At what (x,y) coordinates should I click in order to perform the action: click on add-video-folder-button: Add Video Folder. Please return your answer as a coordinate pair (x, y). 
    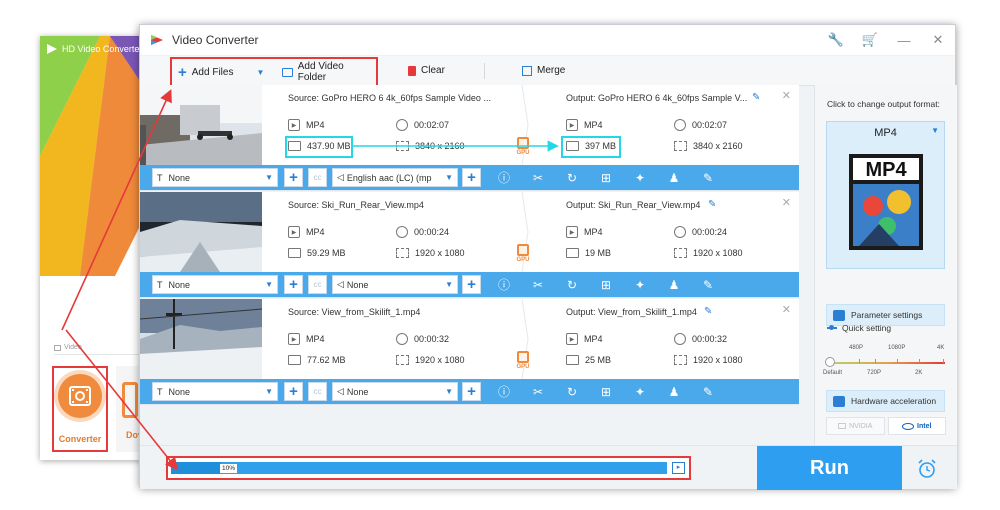
    Looking at the image, I should click on (326, 72).